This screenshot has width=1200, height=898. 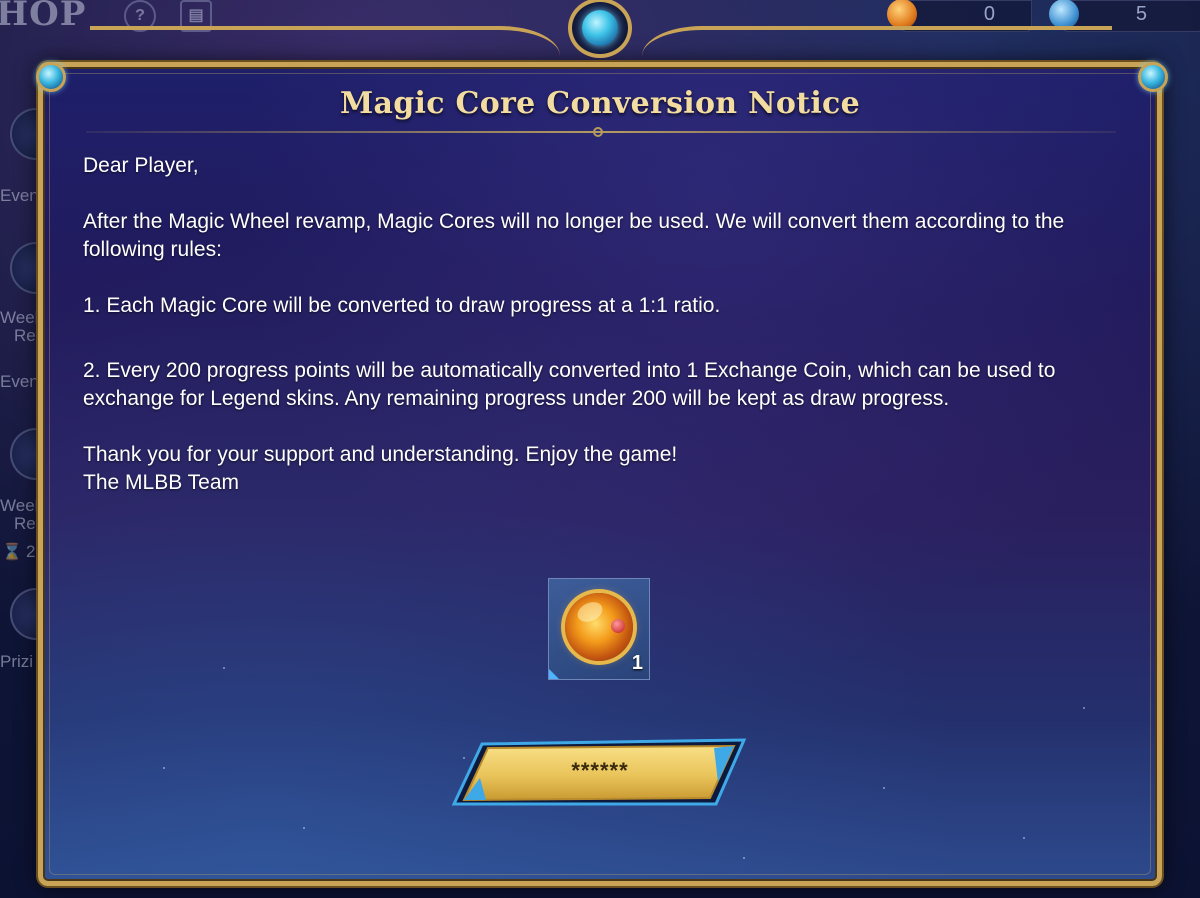 What do you see at coordinates (637, 663) in the screenshot?
I see `reward-count: 1` at bounding box center [637, 663].